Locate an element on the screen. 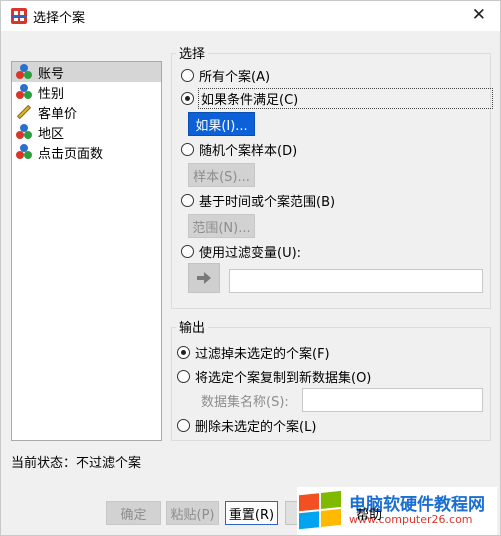 Image resolution: width=501 pixels, height=536 pixels. dataset-name-label: 数据集名称(S): is located at coordinates (245, 402).